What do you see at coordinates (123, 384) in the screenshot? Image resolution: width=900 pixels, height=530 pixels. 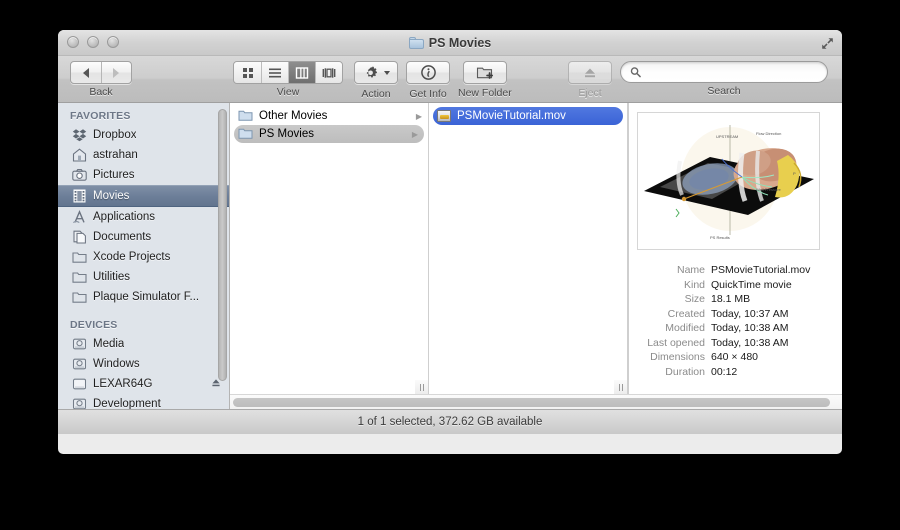 I see `sidebar-item-label: LEXAR64G` at bounding box center [123, 384].